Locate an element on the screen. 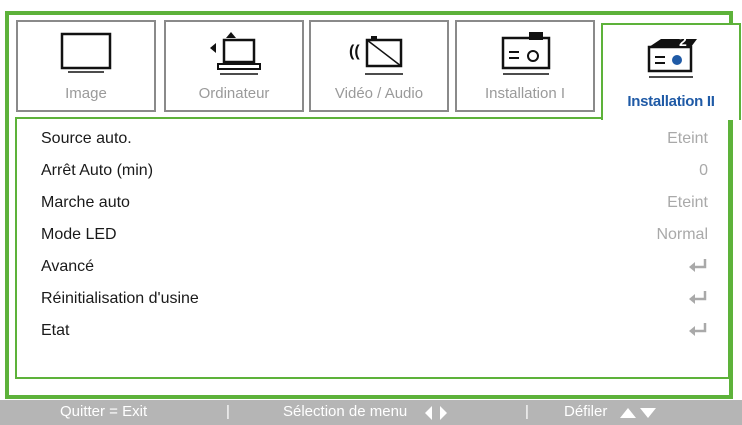  menu-item-mode-led: Mode LED Normal is located at coordinates (374, 236).